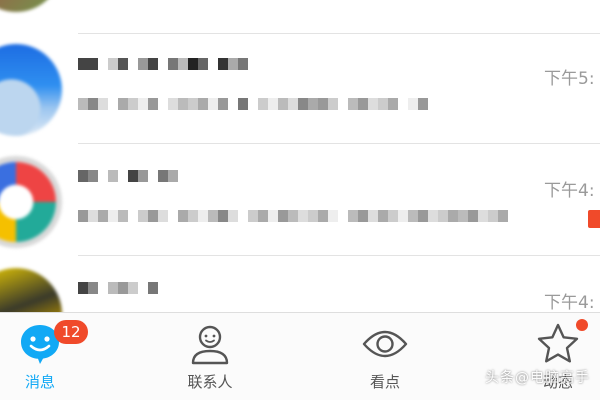 The height and width of the screenshot is (400, 600). Describe the element at coordinates (385, 344) in the screenshot. I see `eye-icon` at that location.